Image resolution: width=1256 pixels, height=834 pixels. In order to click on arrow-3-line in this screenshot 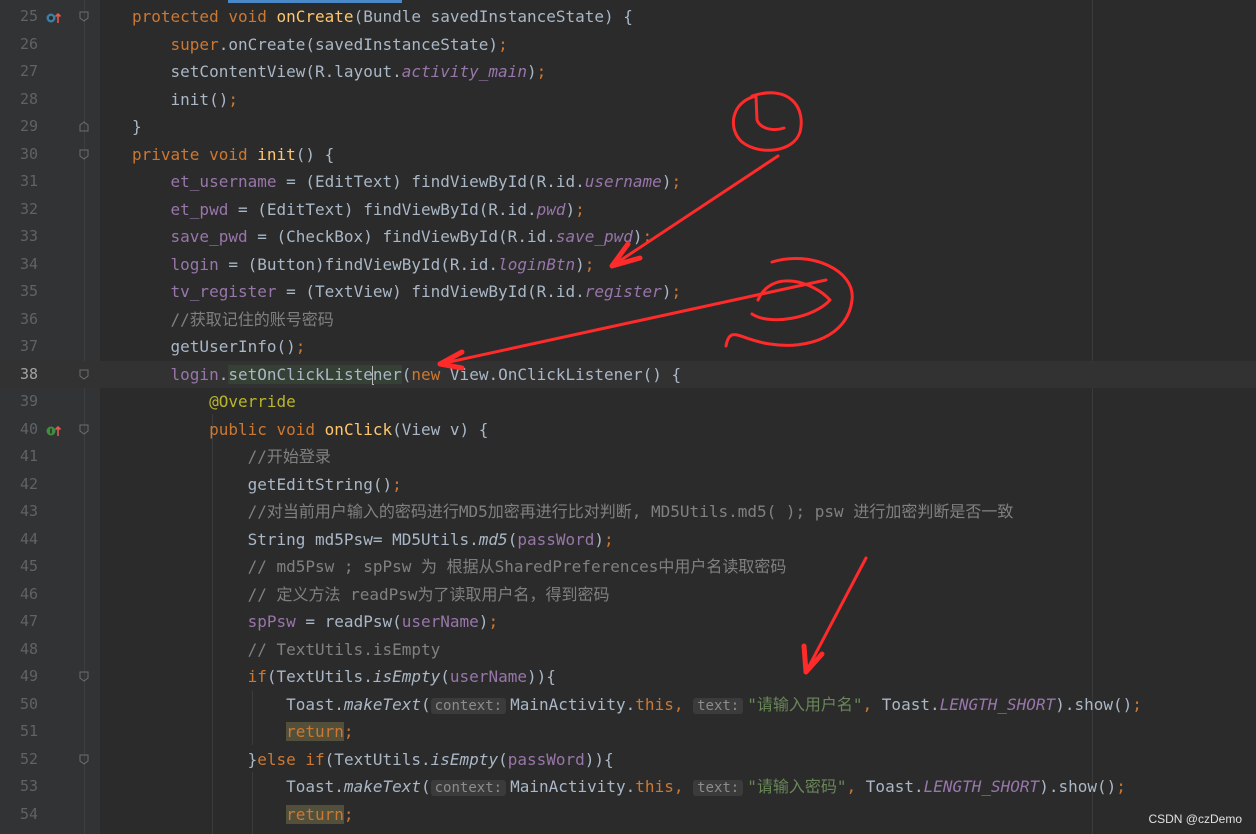, I will do `click(836, 615)`.